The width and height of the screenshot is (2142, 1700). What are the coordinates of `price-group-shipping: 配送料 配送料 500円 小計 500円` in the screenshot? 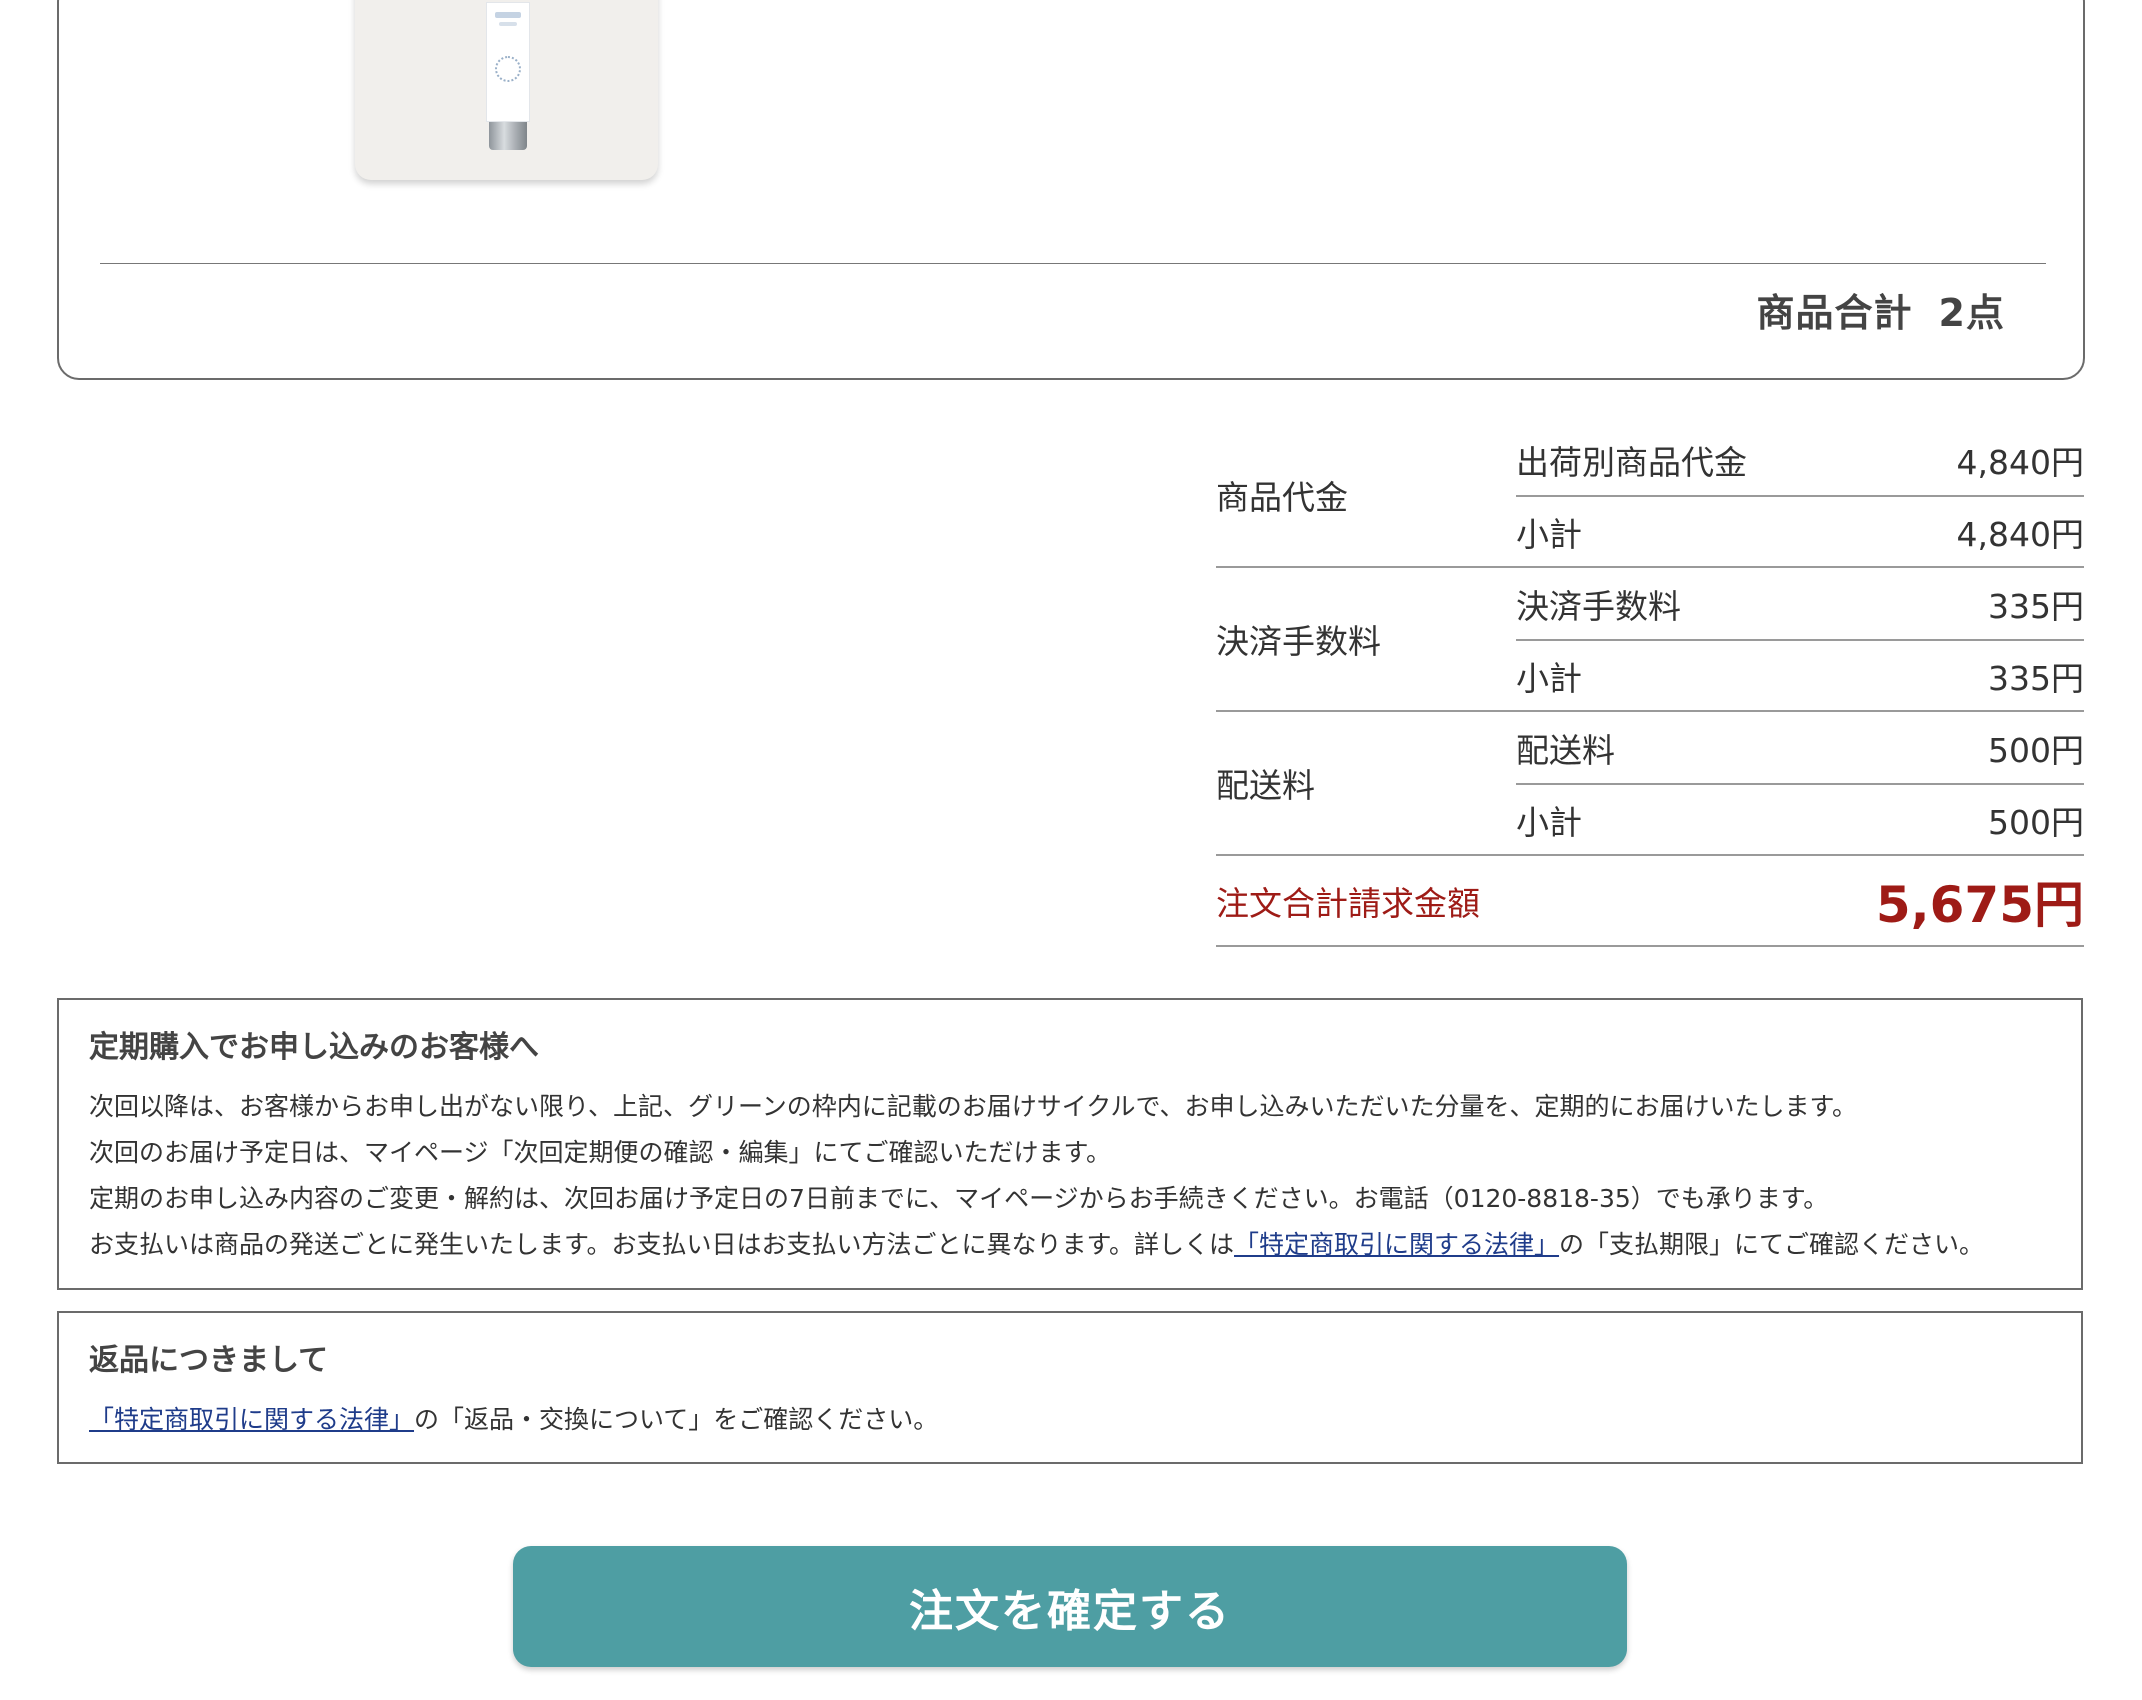 It's located at (1650, 784).